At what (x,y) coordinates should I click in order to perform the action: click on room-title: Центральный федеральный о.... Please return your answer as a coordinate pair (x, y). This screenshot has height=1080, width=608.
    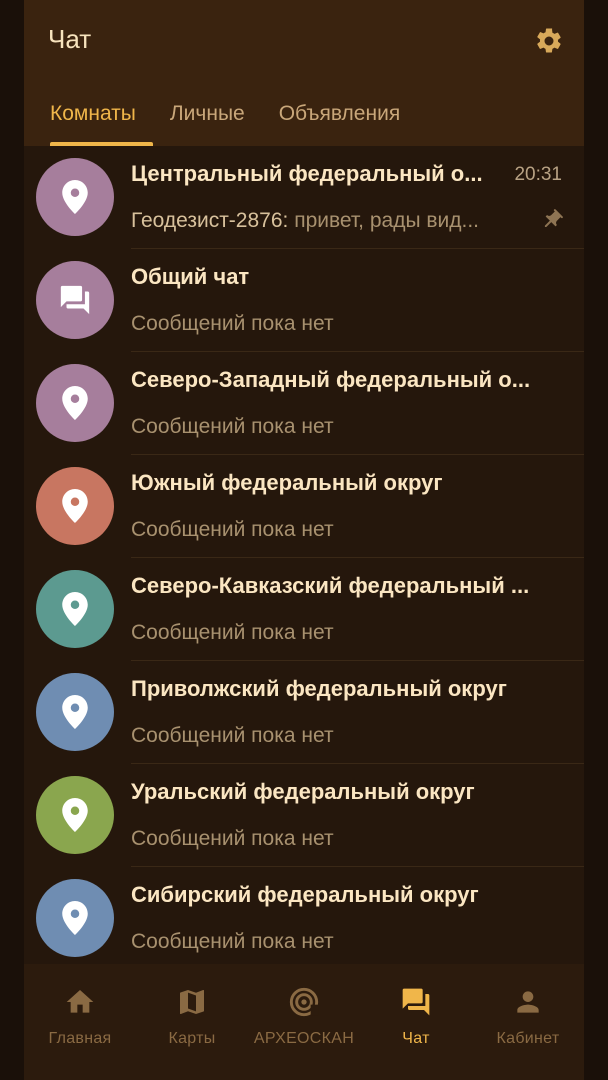
    Looking at the image, I should click on (307, 173).